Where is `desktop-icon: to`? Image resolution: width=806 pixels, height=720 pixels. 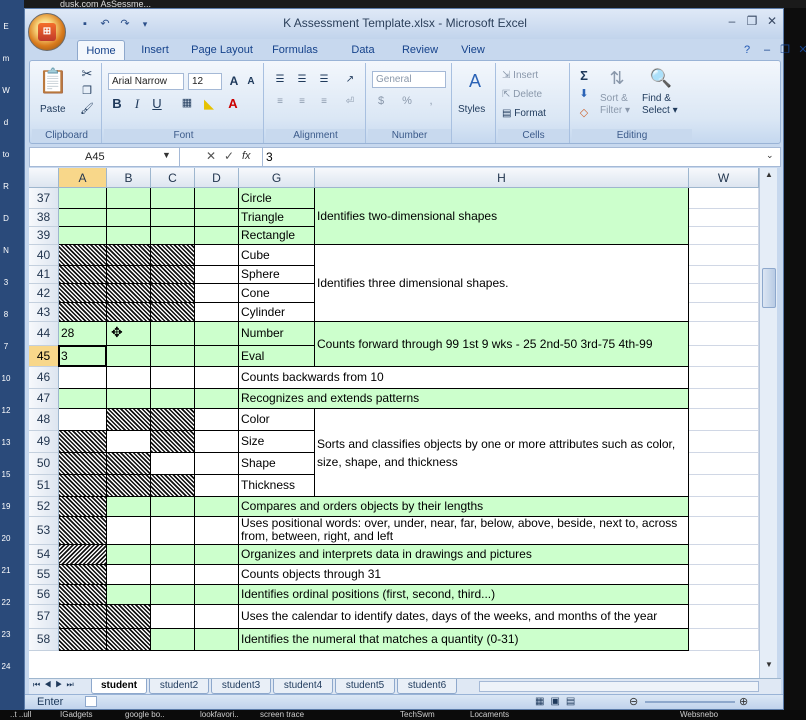
desktop-icon: to is located at coordinates (6, 155).